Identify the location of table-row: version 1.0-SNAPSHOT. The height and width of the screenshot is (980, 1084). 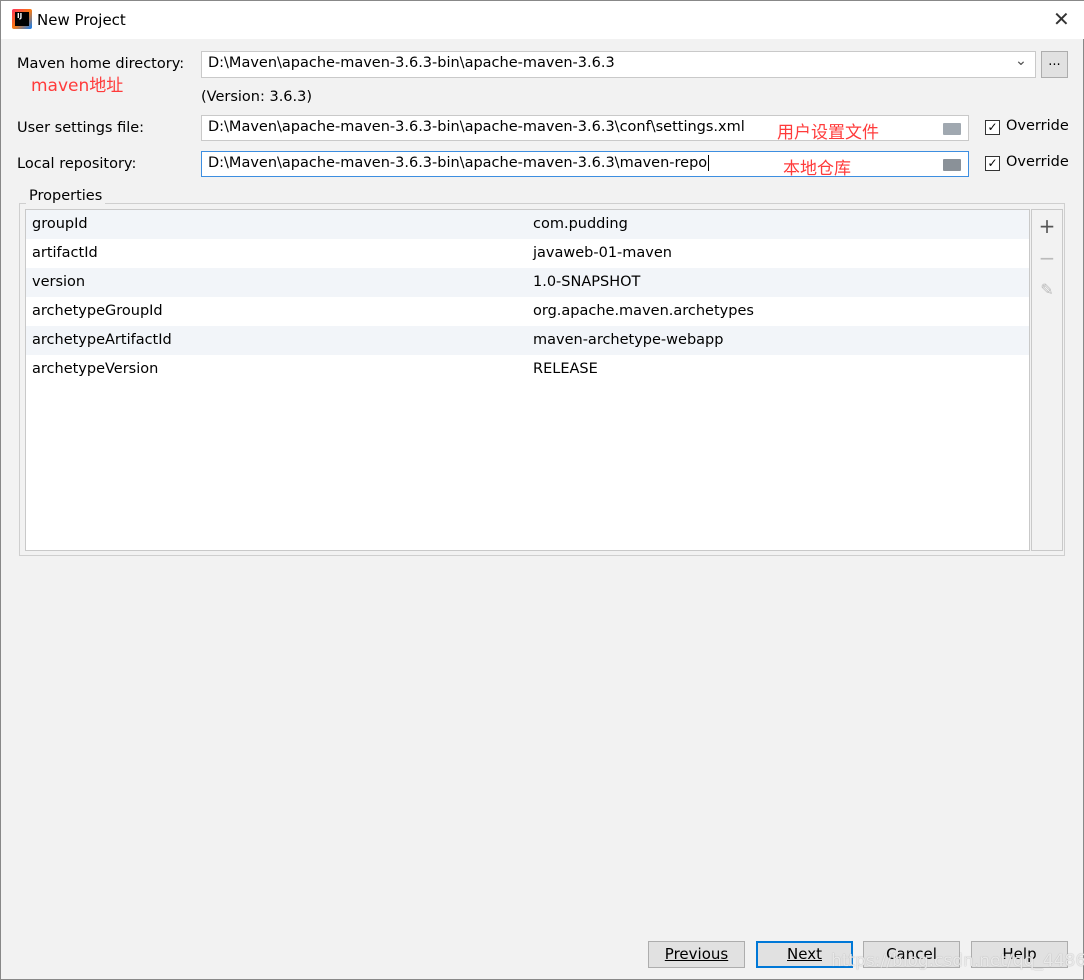
(527, 282).